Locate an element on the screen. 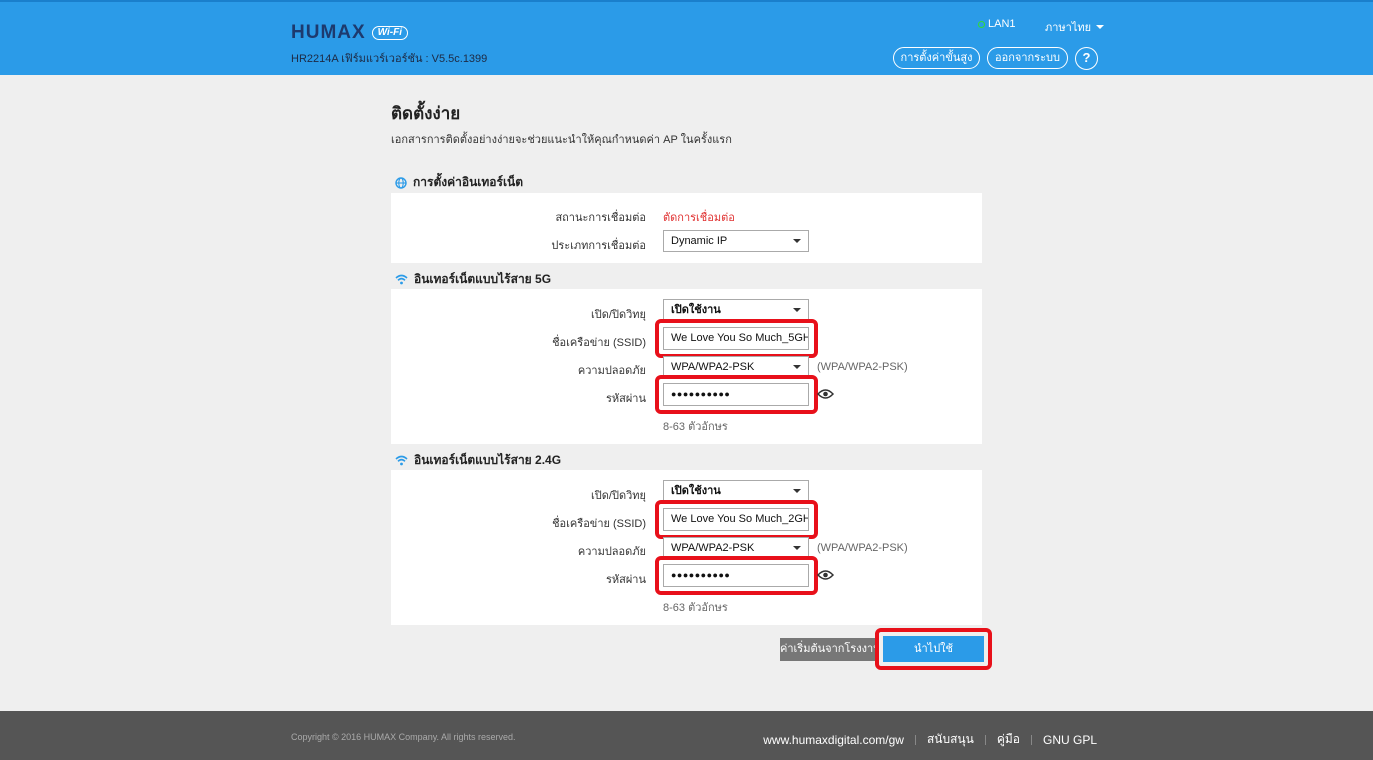 The image size is (1373, 760). help-button: ? is located at coordinates (1086, 58).